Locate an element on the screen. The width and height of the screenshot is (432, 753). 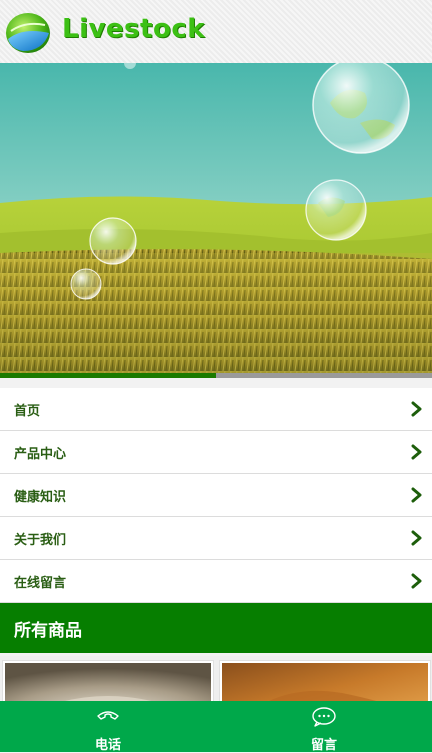
banner-progress-fill is located at coordinates (108, 375).